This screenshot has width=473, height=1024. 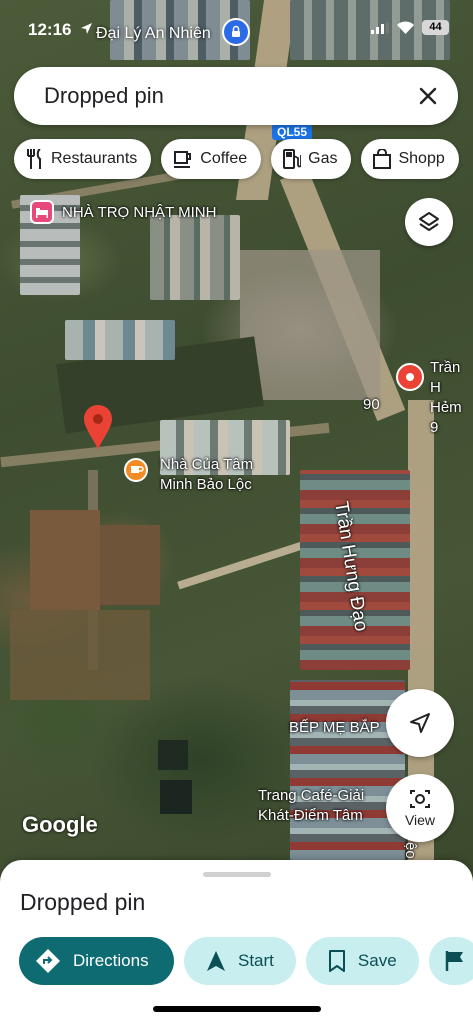 What do you see at coordinates (120, 340) in the screenshot?
I see `buildings-mid` at bounding box center [120, 340].